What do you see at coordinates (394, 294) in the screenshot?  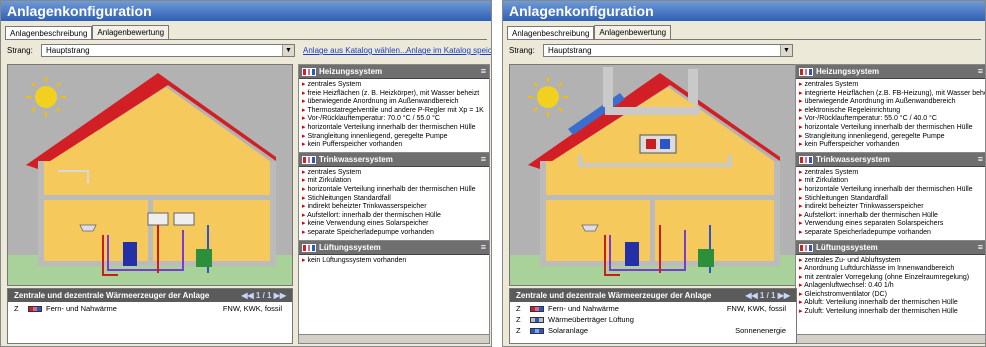 I see `section-lueftungssystem-body: kein Lüftungssystem vorhanden` at bounding box center [394, 294].